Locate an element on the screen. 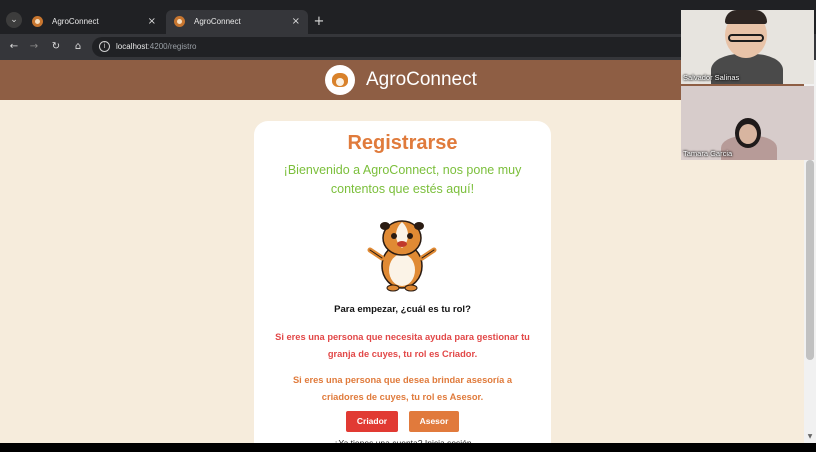 This screenshot has width=816, height=452. back-icon: ← is located at coordinates (14, 47).